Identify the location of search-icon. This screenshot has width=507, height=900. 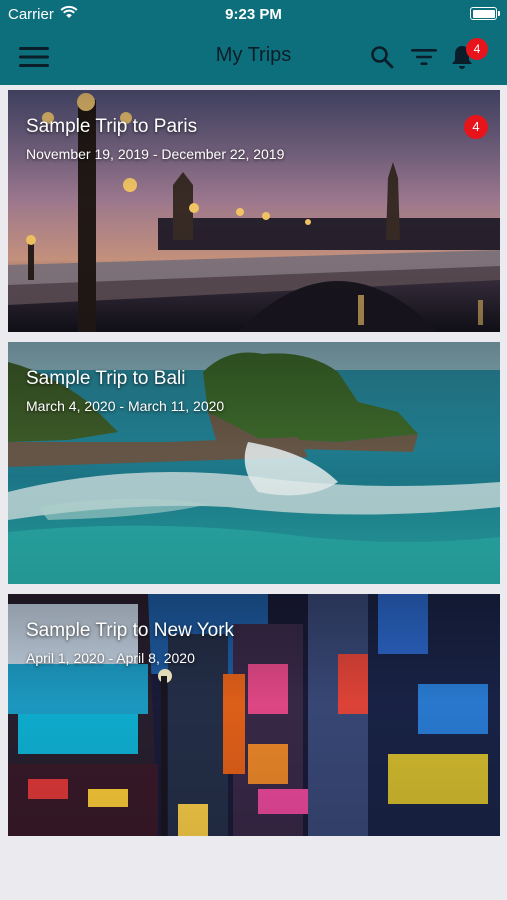
(382, 57).